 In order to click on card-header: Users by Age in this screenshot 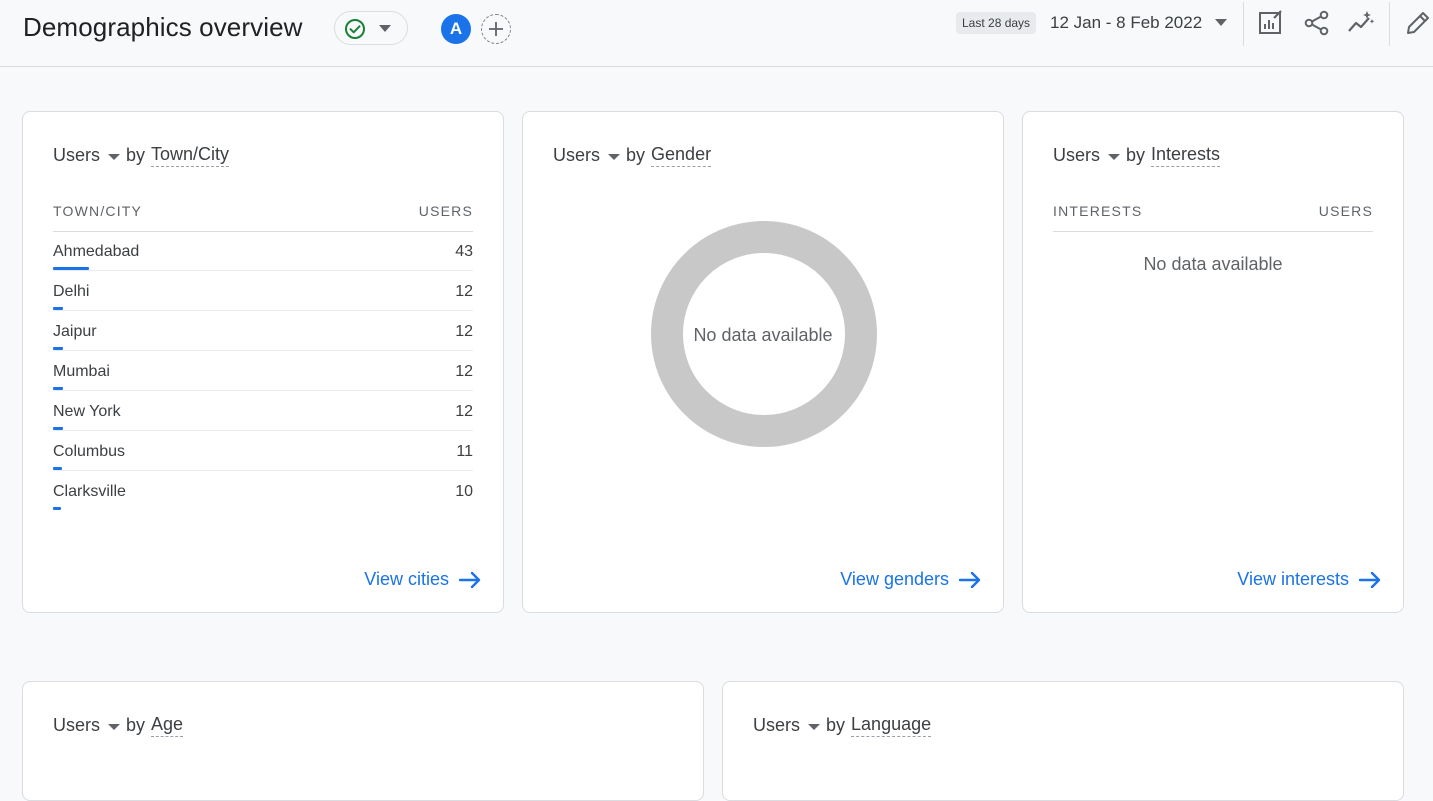, I will do `click(118, 725)`.